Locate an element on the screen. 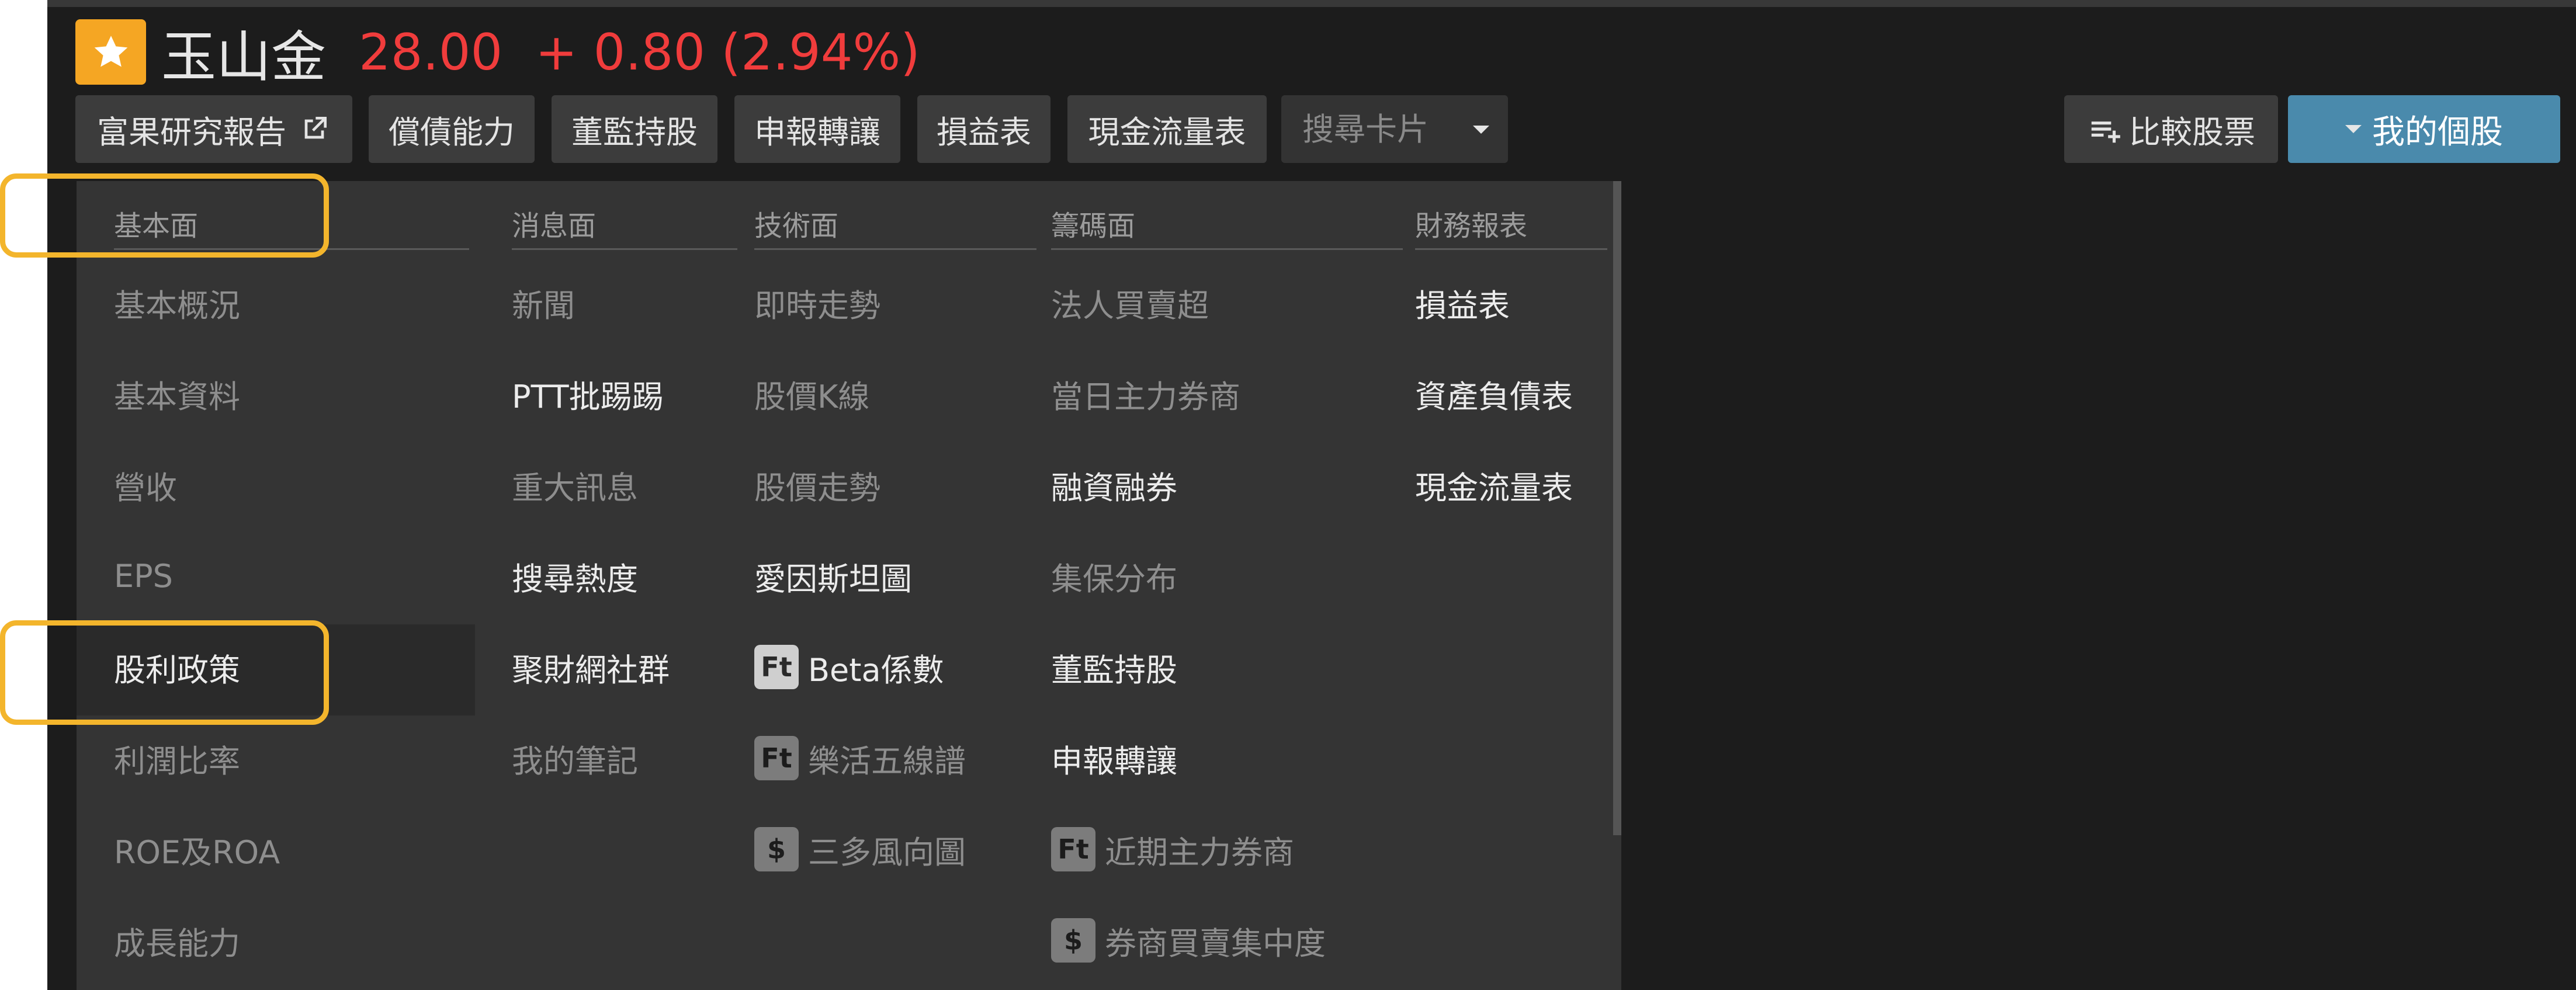 This screenshot has width=2576, height=990. cash-flow-button: 現金流量表 is located at coordinates (1167, 129).